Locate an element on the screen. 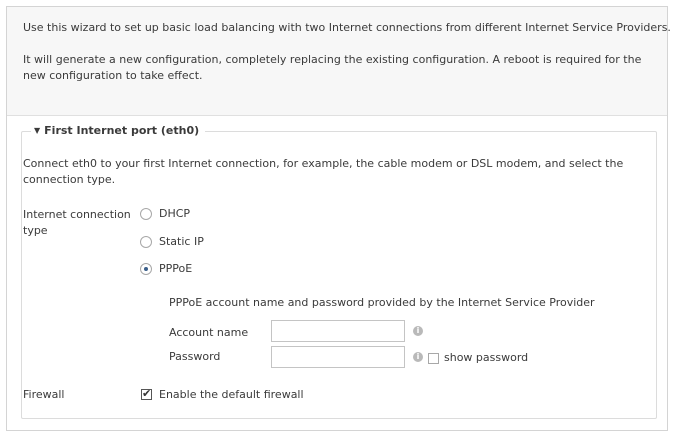 This screenshot has width=674, height=437. show-password-label: show password is located at coordinates (486, 358).